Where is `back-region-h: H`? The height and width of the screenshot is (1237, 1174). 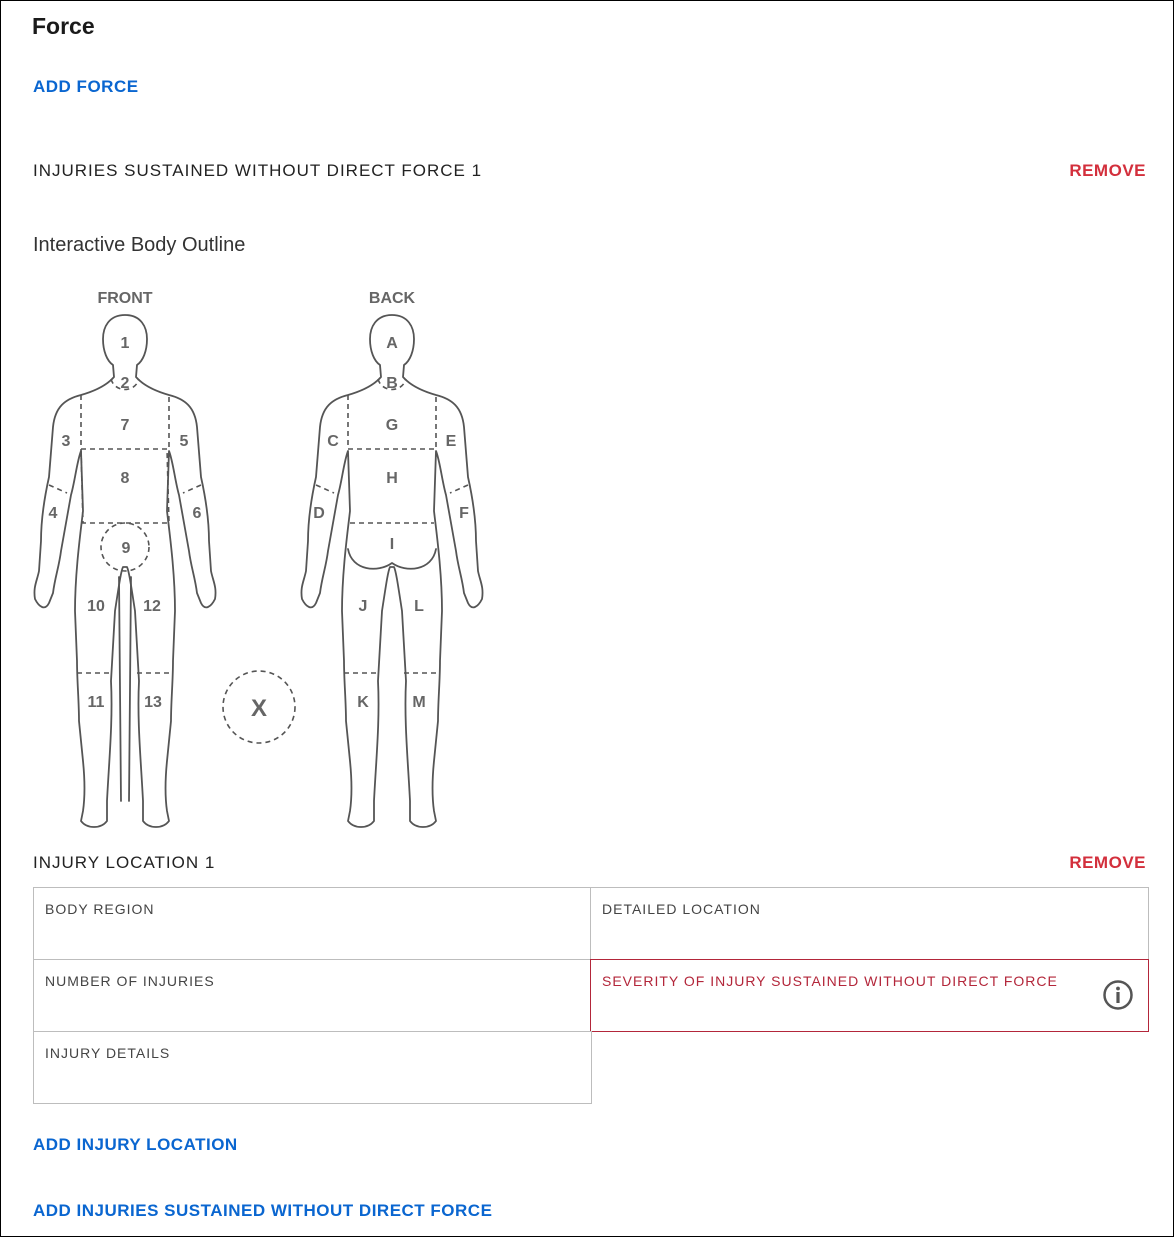
back-region-h: H is located at coordinates (392, 478).